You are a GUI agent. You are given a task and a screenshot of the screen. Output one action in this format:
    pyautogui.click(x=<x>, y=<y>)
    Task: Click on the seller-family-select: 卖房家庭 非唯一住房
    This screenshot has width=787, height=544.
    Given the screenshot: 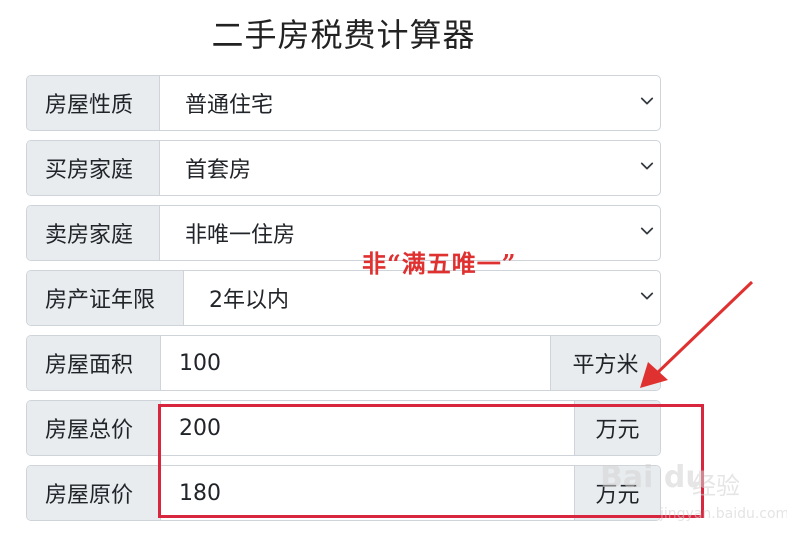 What is the action you would take?
    pyautogui.click(x=343, y=233)
    